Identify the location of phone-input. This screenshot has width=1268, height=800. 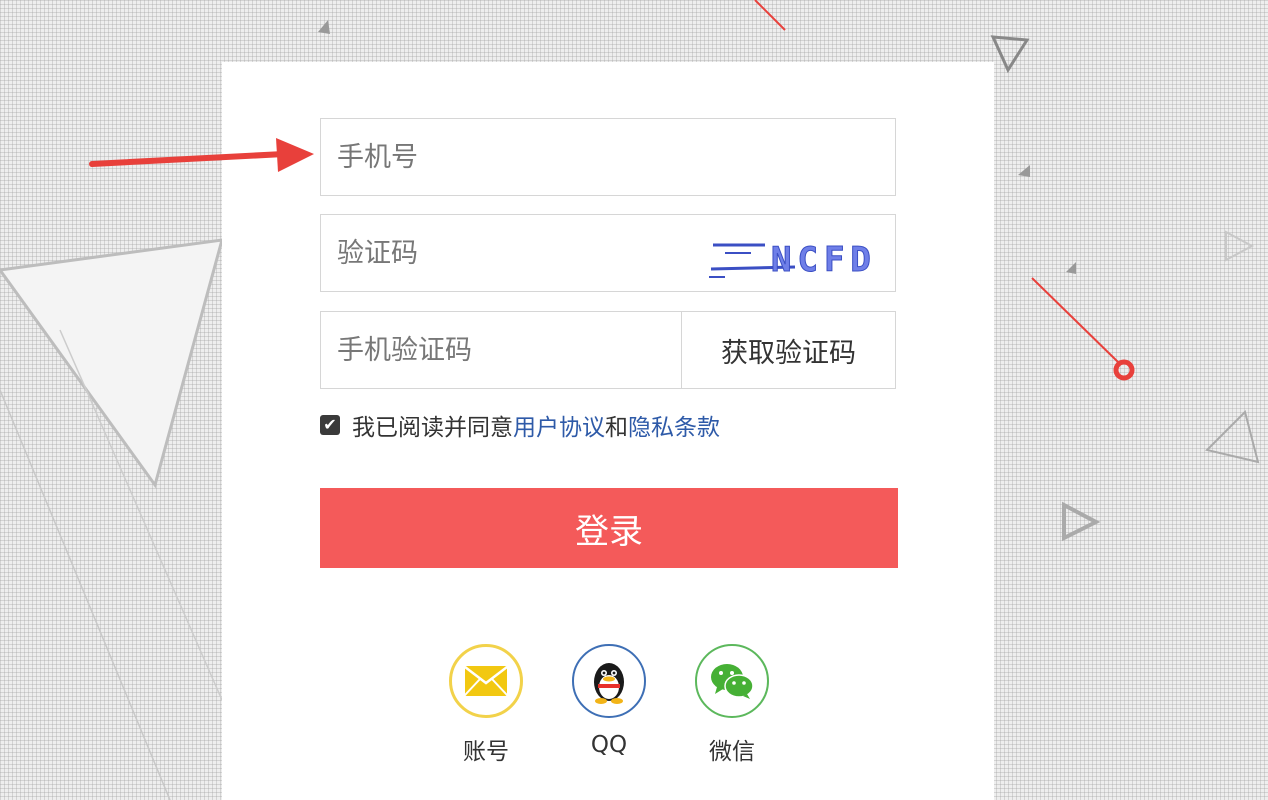
(608, 157).